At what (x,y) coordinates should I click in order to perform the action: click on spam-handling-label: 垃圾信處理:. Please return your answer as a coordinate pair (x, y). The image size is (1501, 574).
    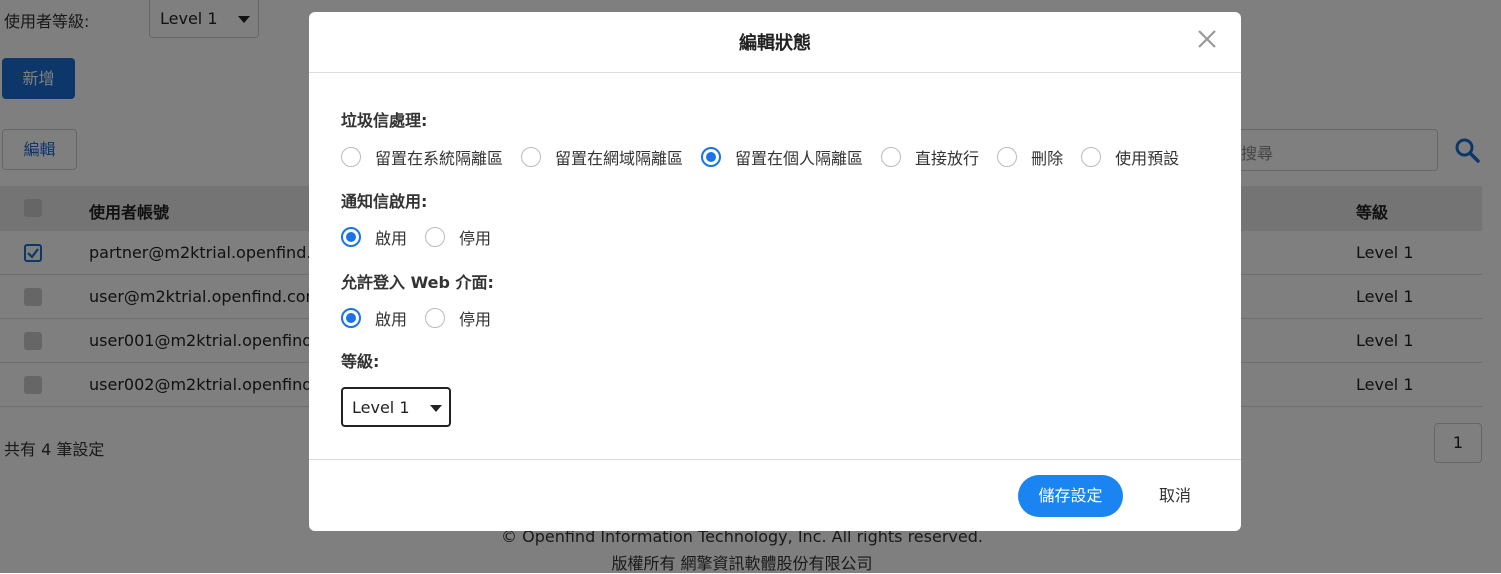
    Looking at the image, I should click on (384, 120).